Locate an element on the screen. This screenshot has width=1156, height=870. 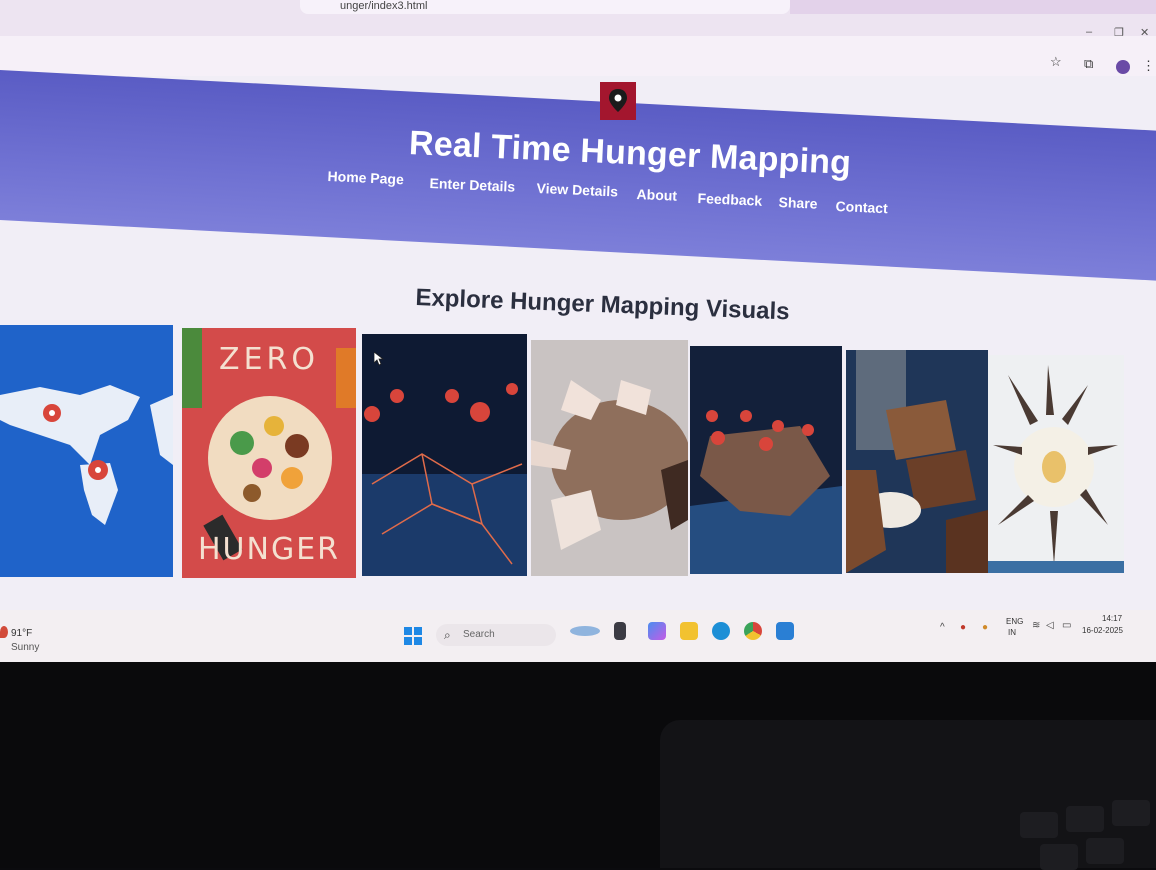
site-title: Real Time Hunger Mapping is located at coordinates (630, 153).